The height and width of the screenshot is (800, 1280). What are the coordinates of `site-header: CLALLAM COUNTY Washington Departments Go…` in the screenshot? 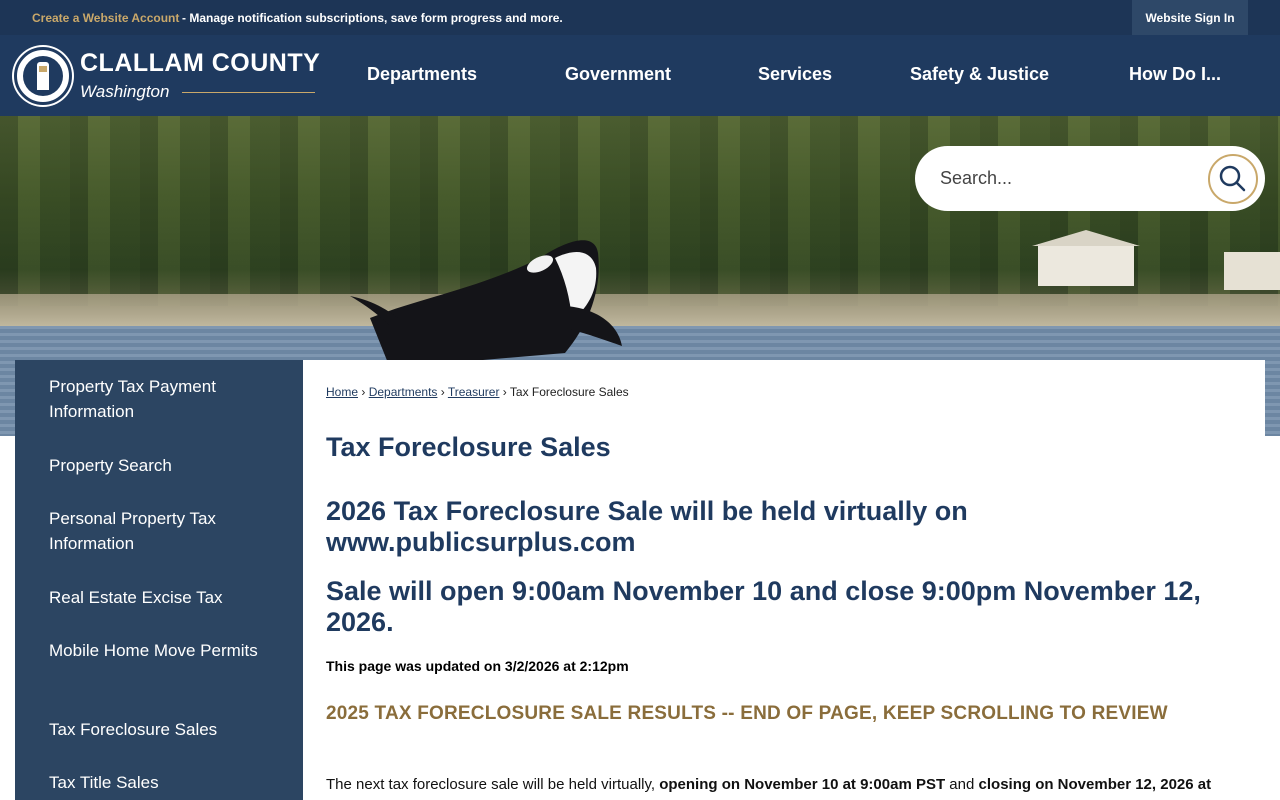 It's located at (640, 75).